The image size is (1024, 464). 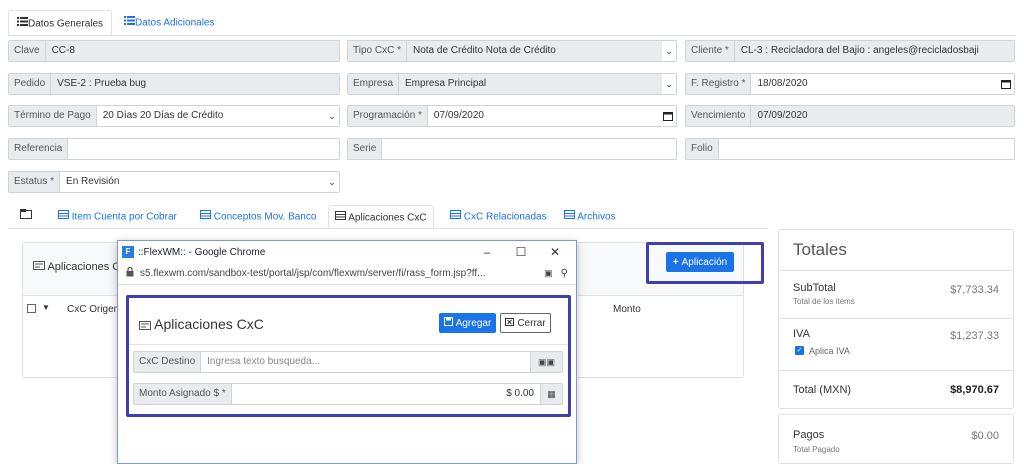 What do you see at coordinates (60, 23) in the screenshot?
I see `tab-datos-generales: Datos Generales` at bounding box center [60, 23].